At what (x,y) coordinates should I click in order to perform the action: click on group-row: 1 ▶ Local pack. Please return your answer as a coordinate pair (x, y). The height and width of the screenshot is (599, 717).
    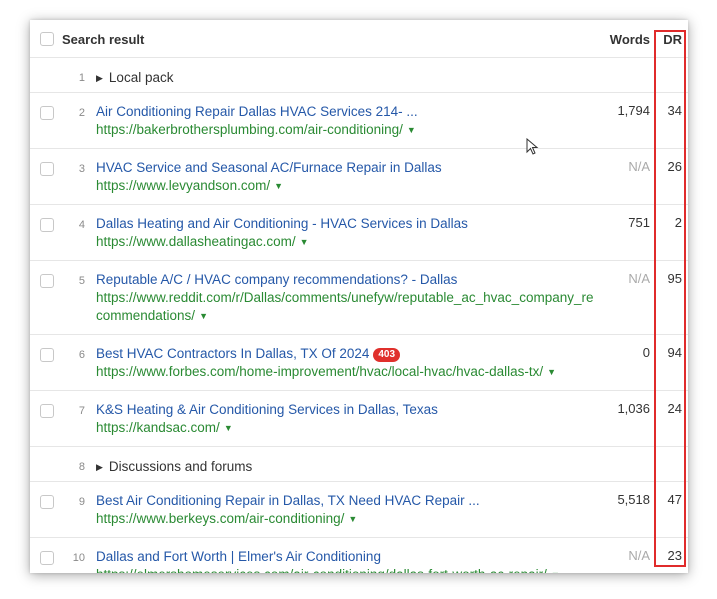
    Looking at the image, I should click on (359, 74).